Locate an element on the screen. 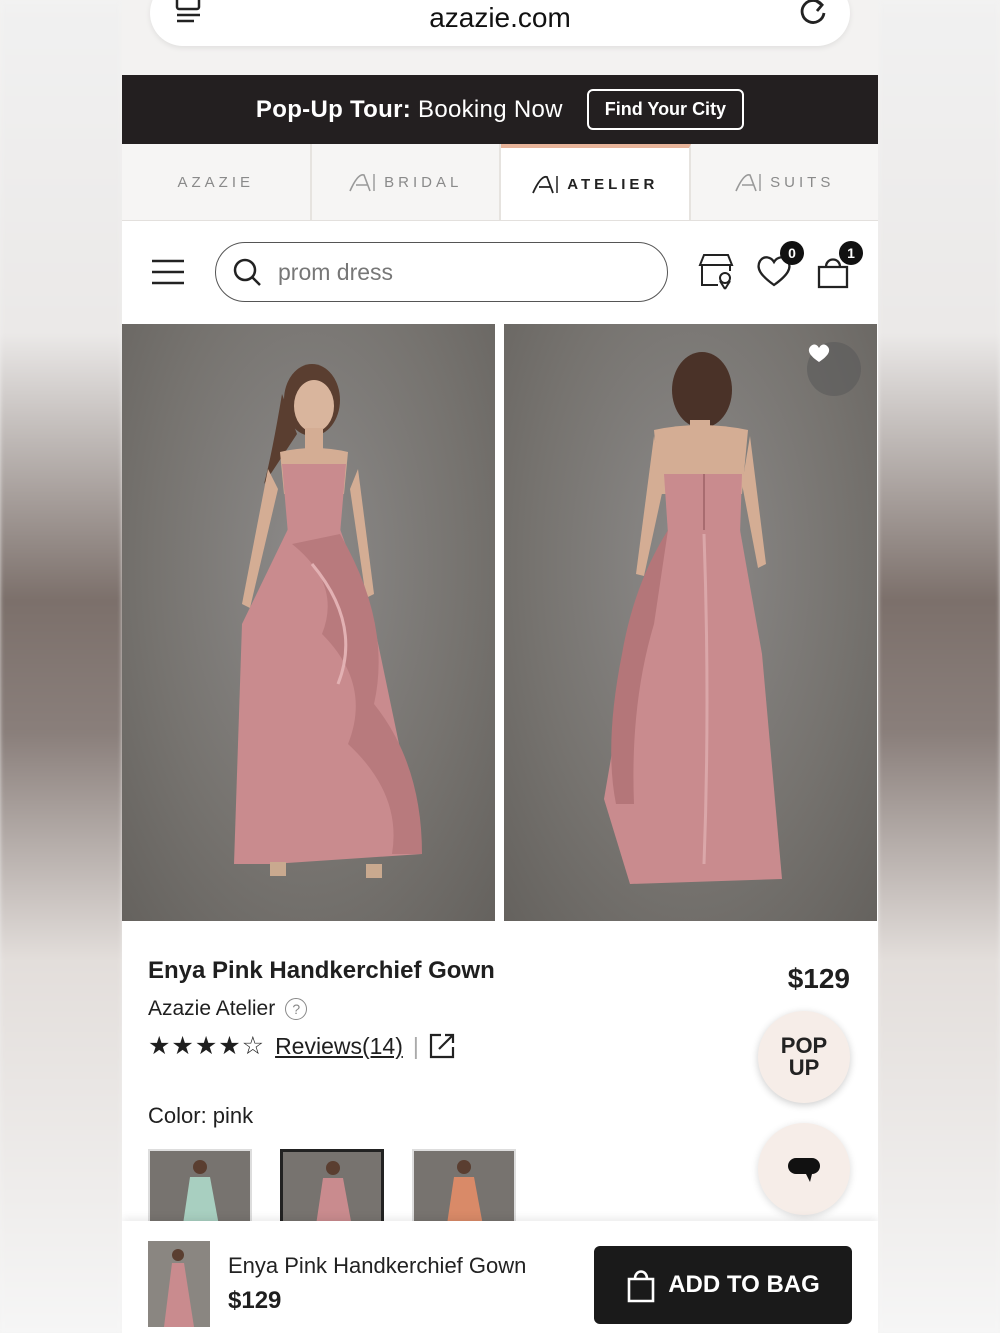 This screenshot has height=1333, width=1000. browser-chrome: azazie.com is located at coordinates (500, 37).